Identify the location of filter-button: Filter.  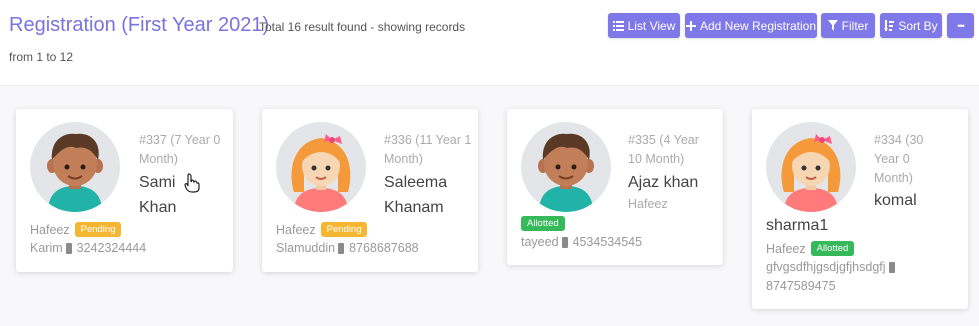
(848, 25).